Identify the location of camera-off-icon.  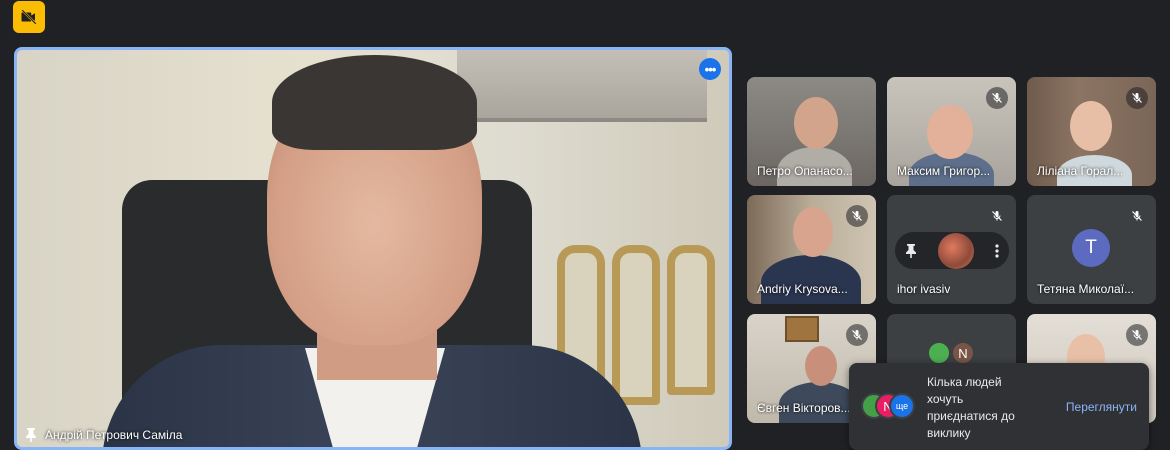
(29, 17).